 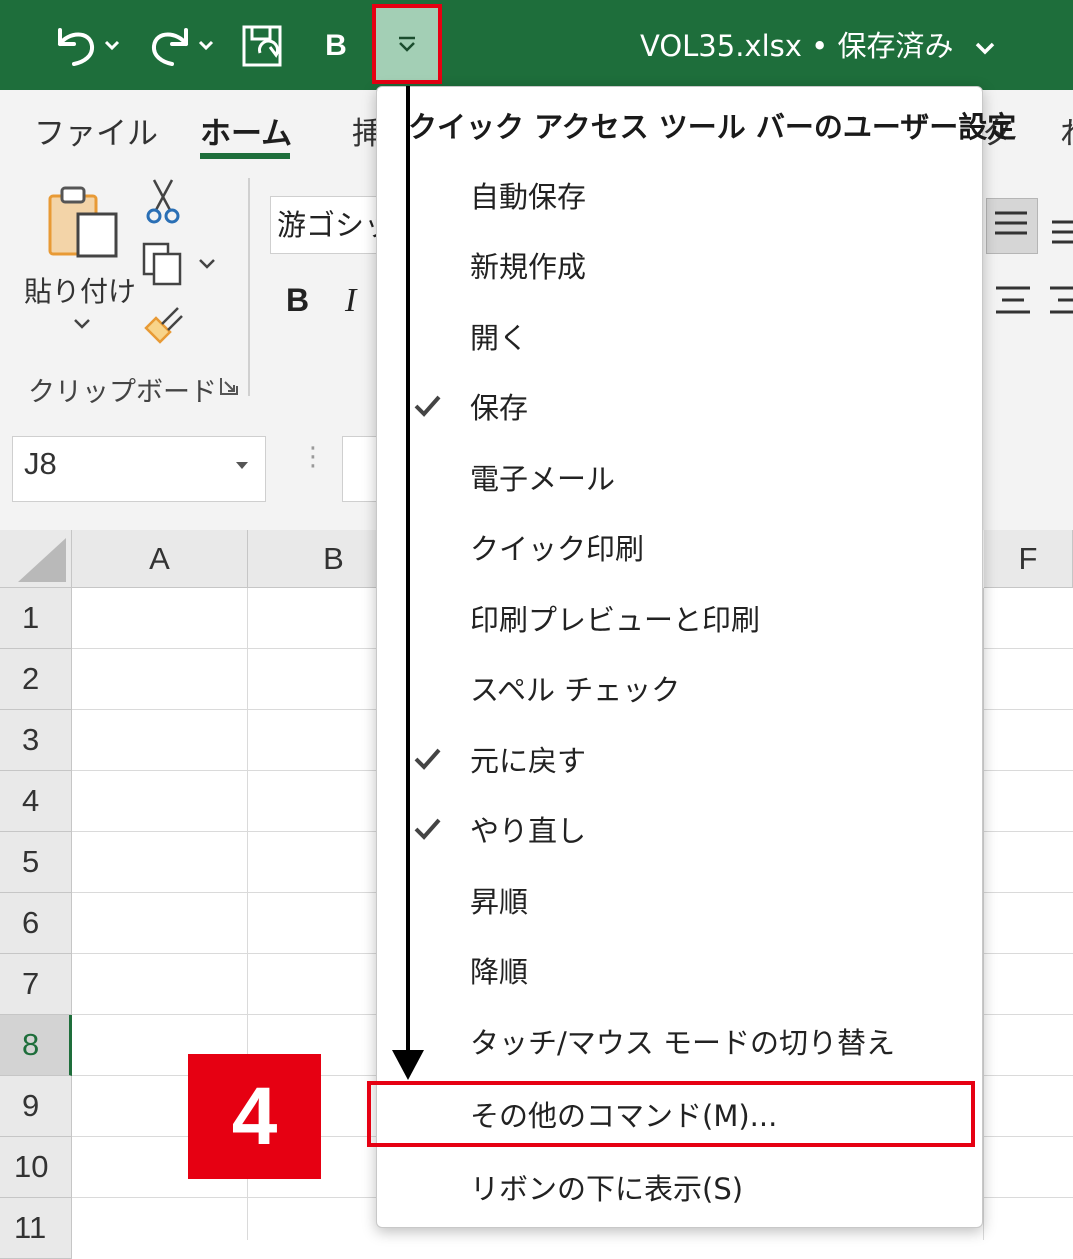 What do you see at coordinates (543, 479) in the screenshot?
I see `menu-item-label: 電子メール` at bounding box center [543, 479].